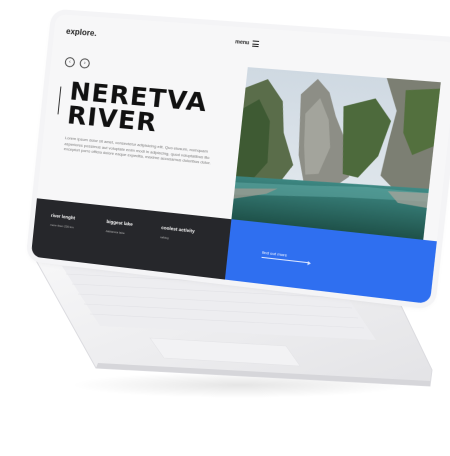 The width and height of the screenshot is (450, 456). I want to click on menu-button: menu, so click(247, 43).